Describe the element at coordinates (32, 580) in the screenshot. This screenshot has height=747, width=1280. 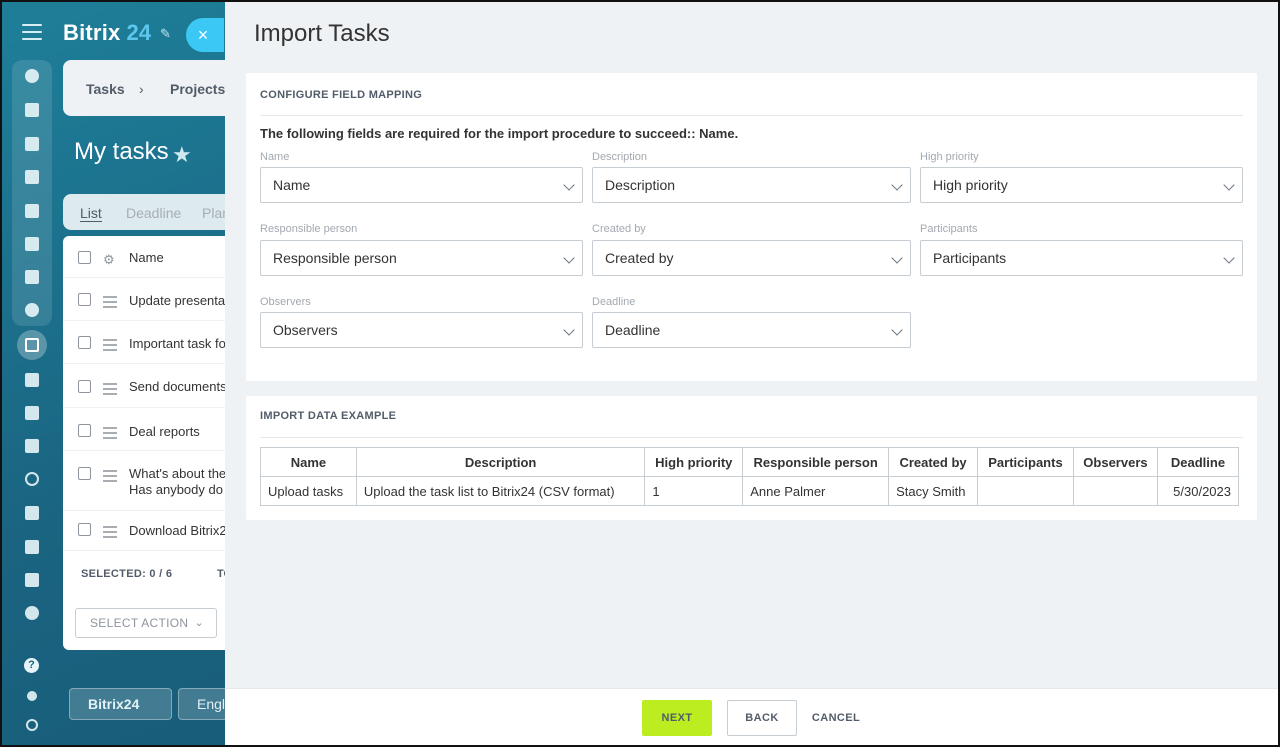
I see `cube-icon` at that location.